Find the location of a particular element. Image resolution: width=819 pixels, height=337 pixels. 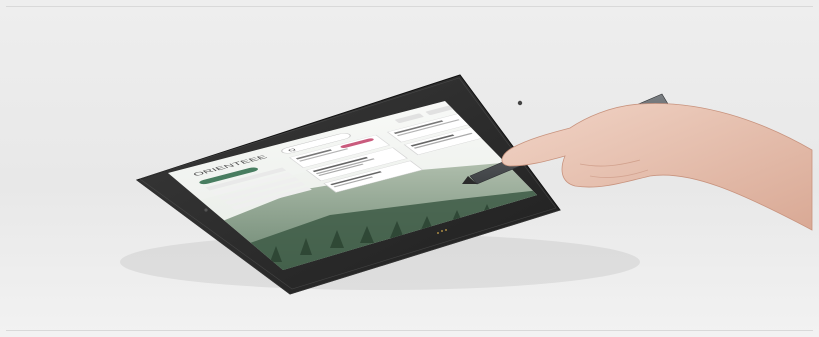

camera-dot is located at coordinates (206, 210).